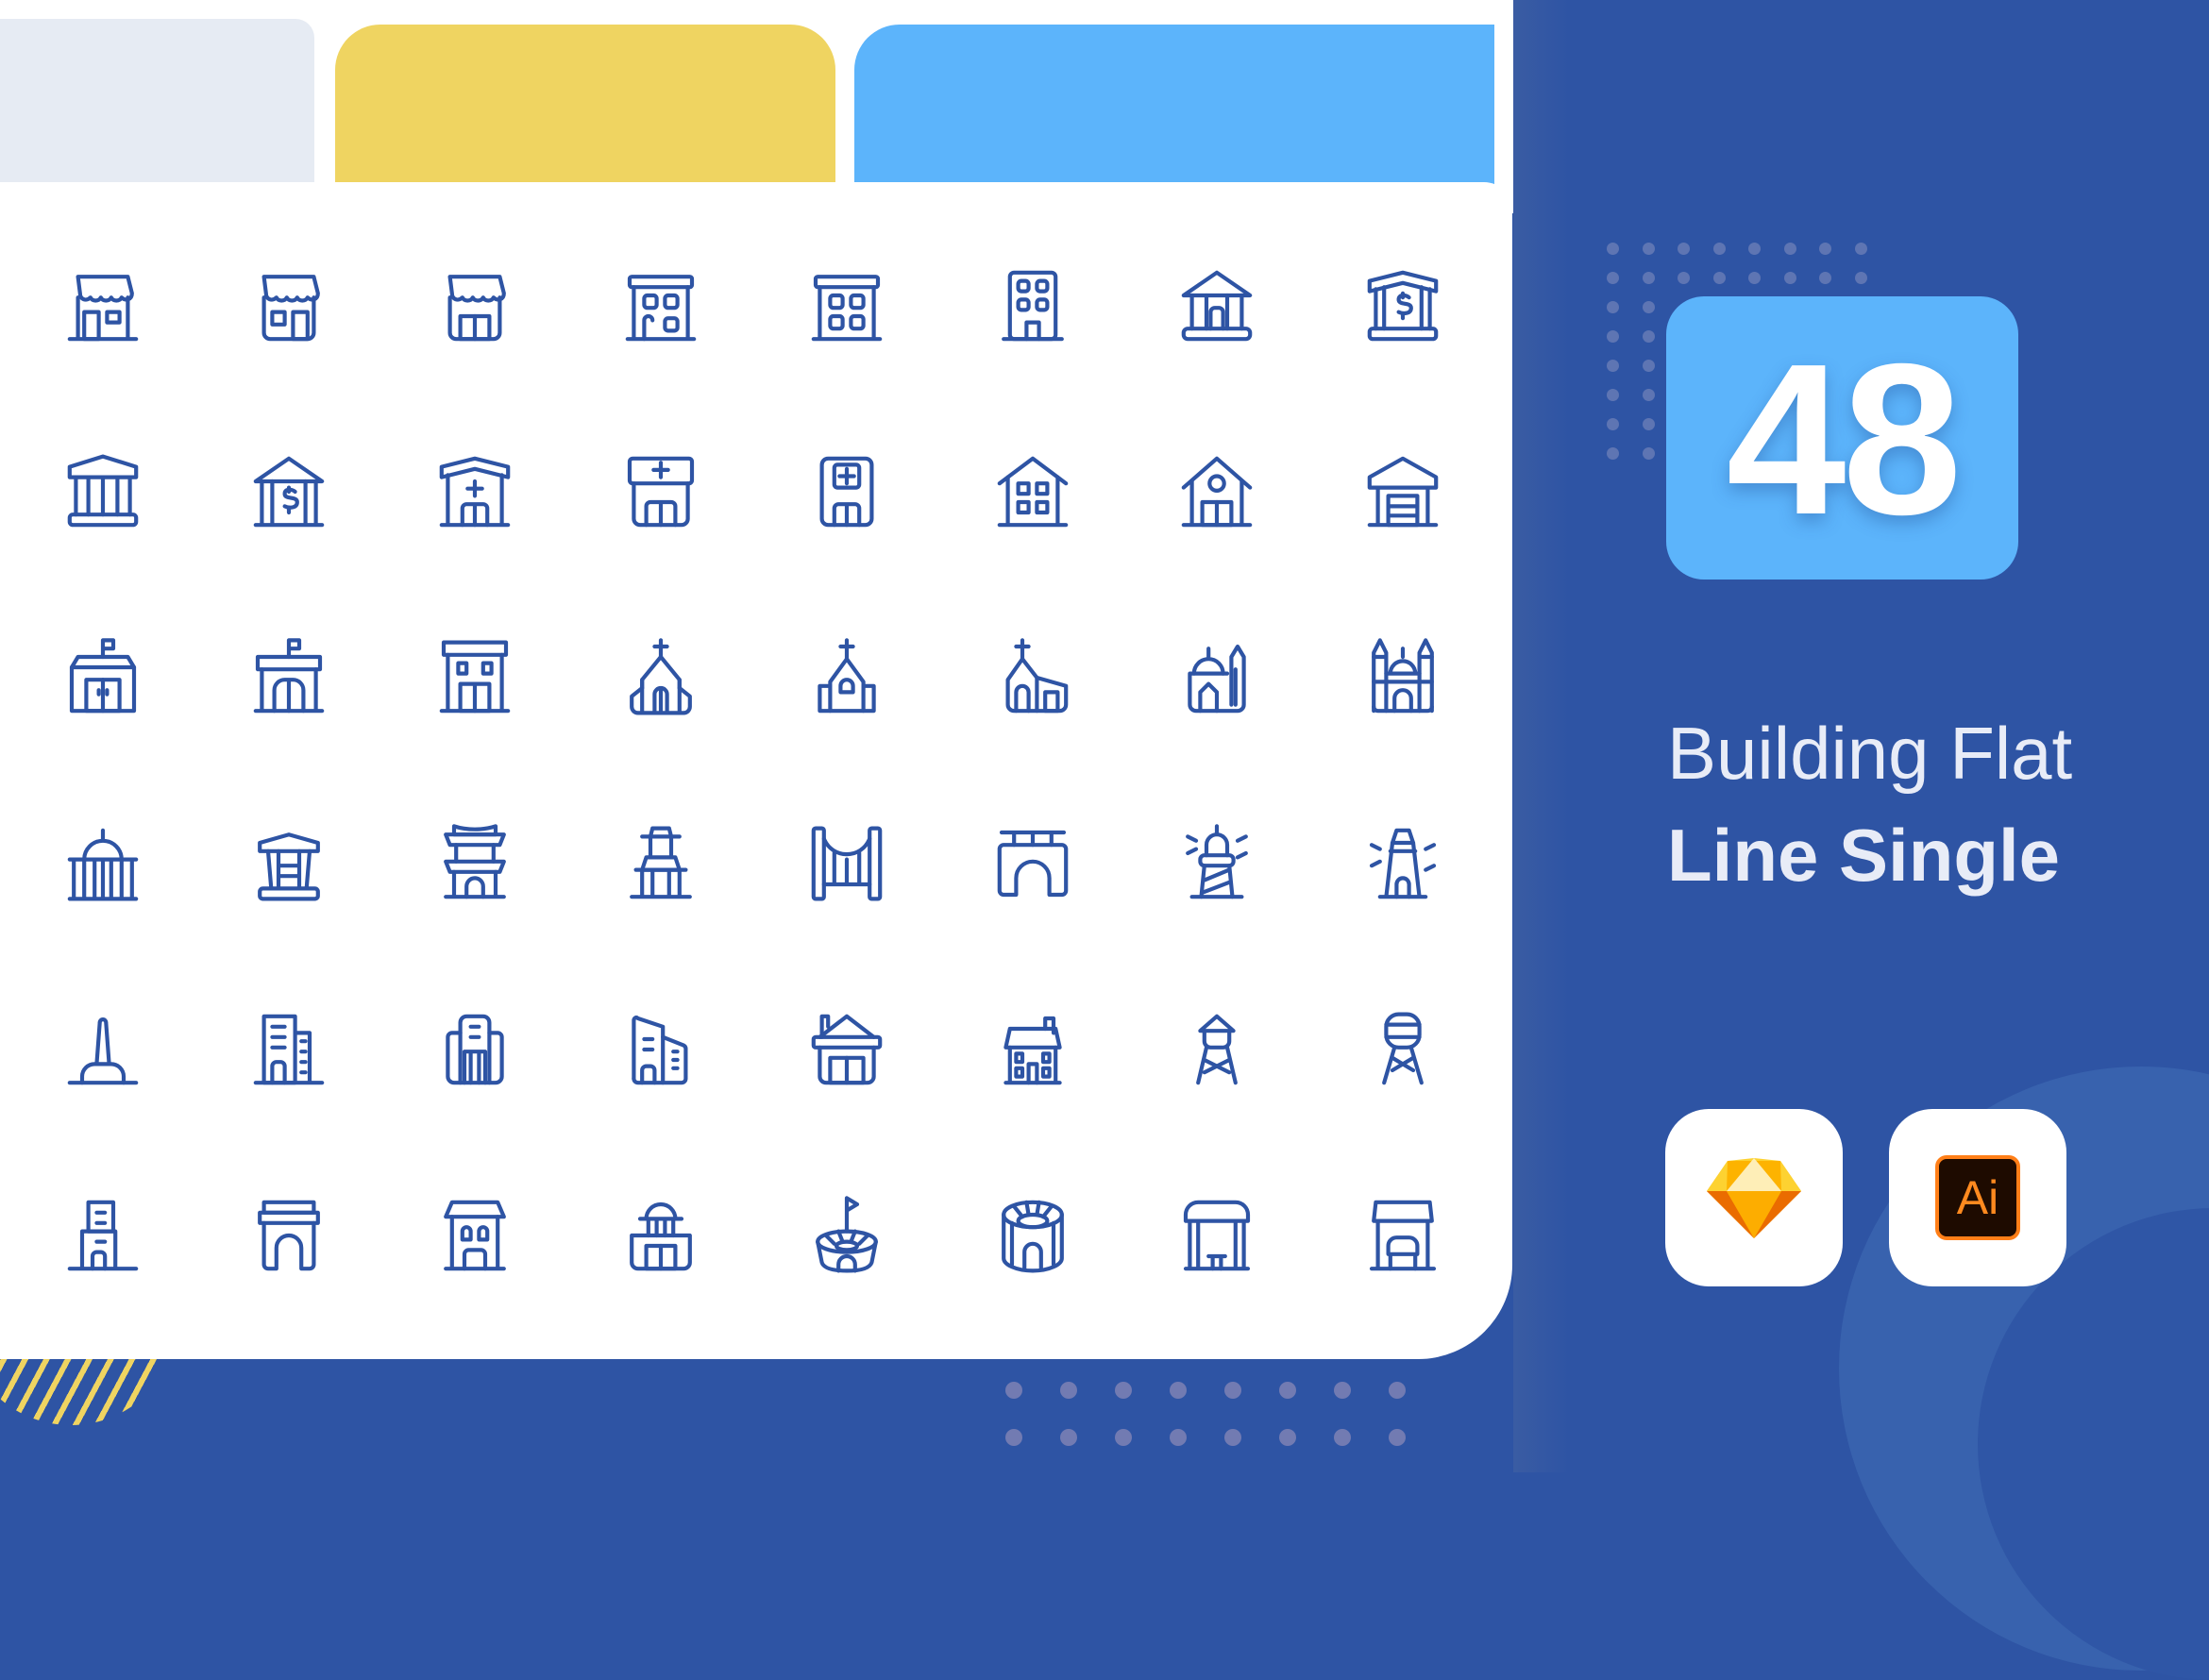  I want to click on garage-icon, so click(1402, 491).